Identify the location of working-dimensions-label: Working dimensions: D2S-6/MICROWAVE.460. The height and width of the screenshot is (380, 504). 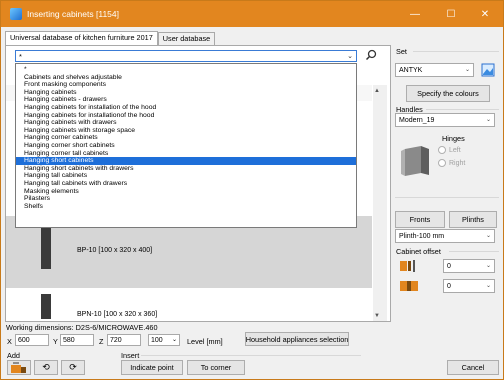
(82, 327).